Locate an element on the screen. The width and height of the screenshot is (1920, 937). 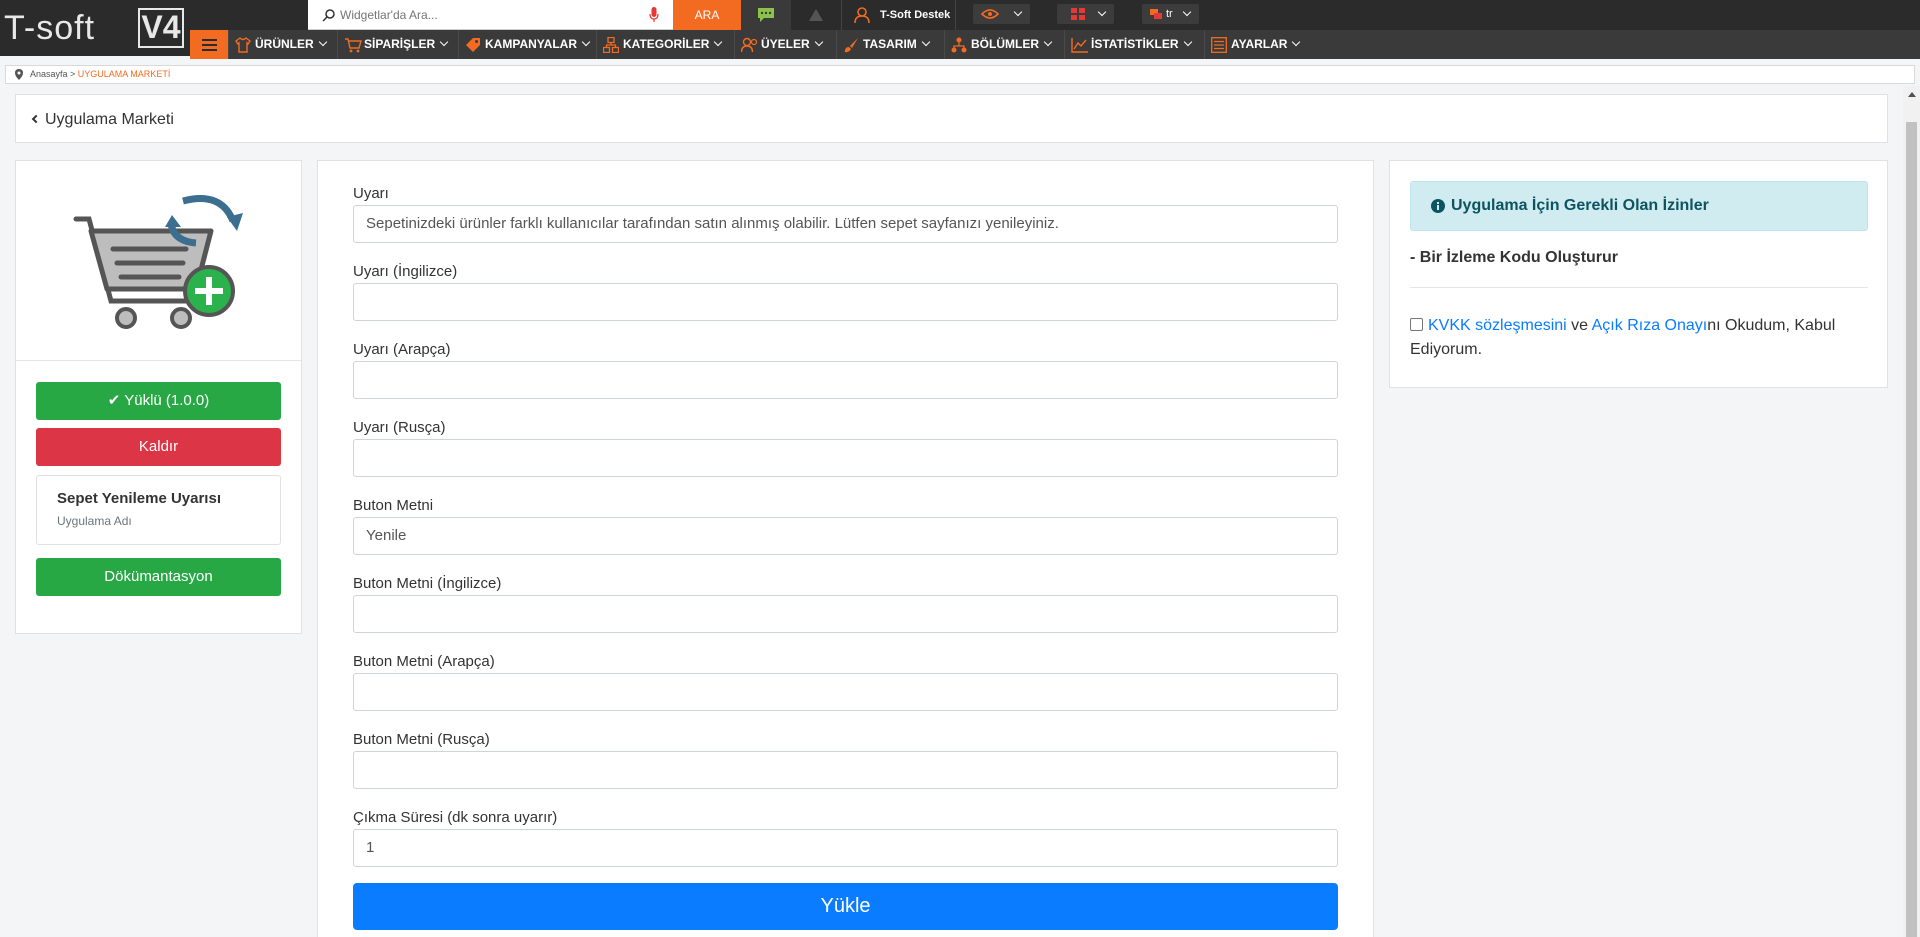
chart-icon is located at coordinates (1079, 45).